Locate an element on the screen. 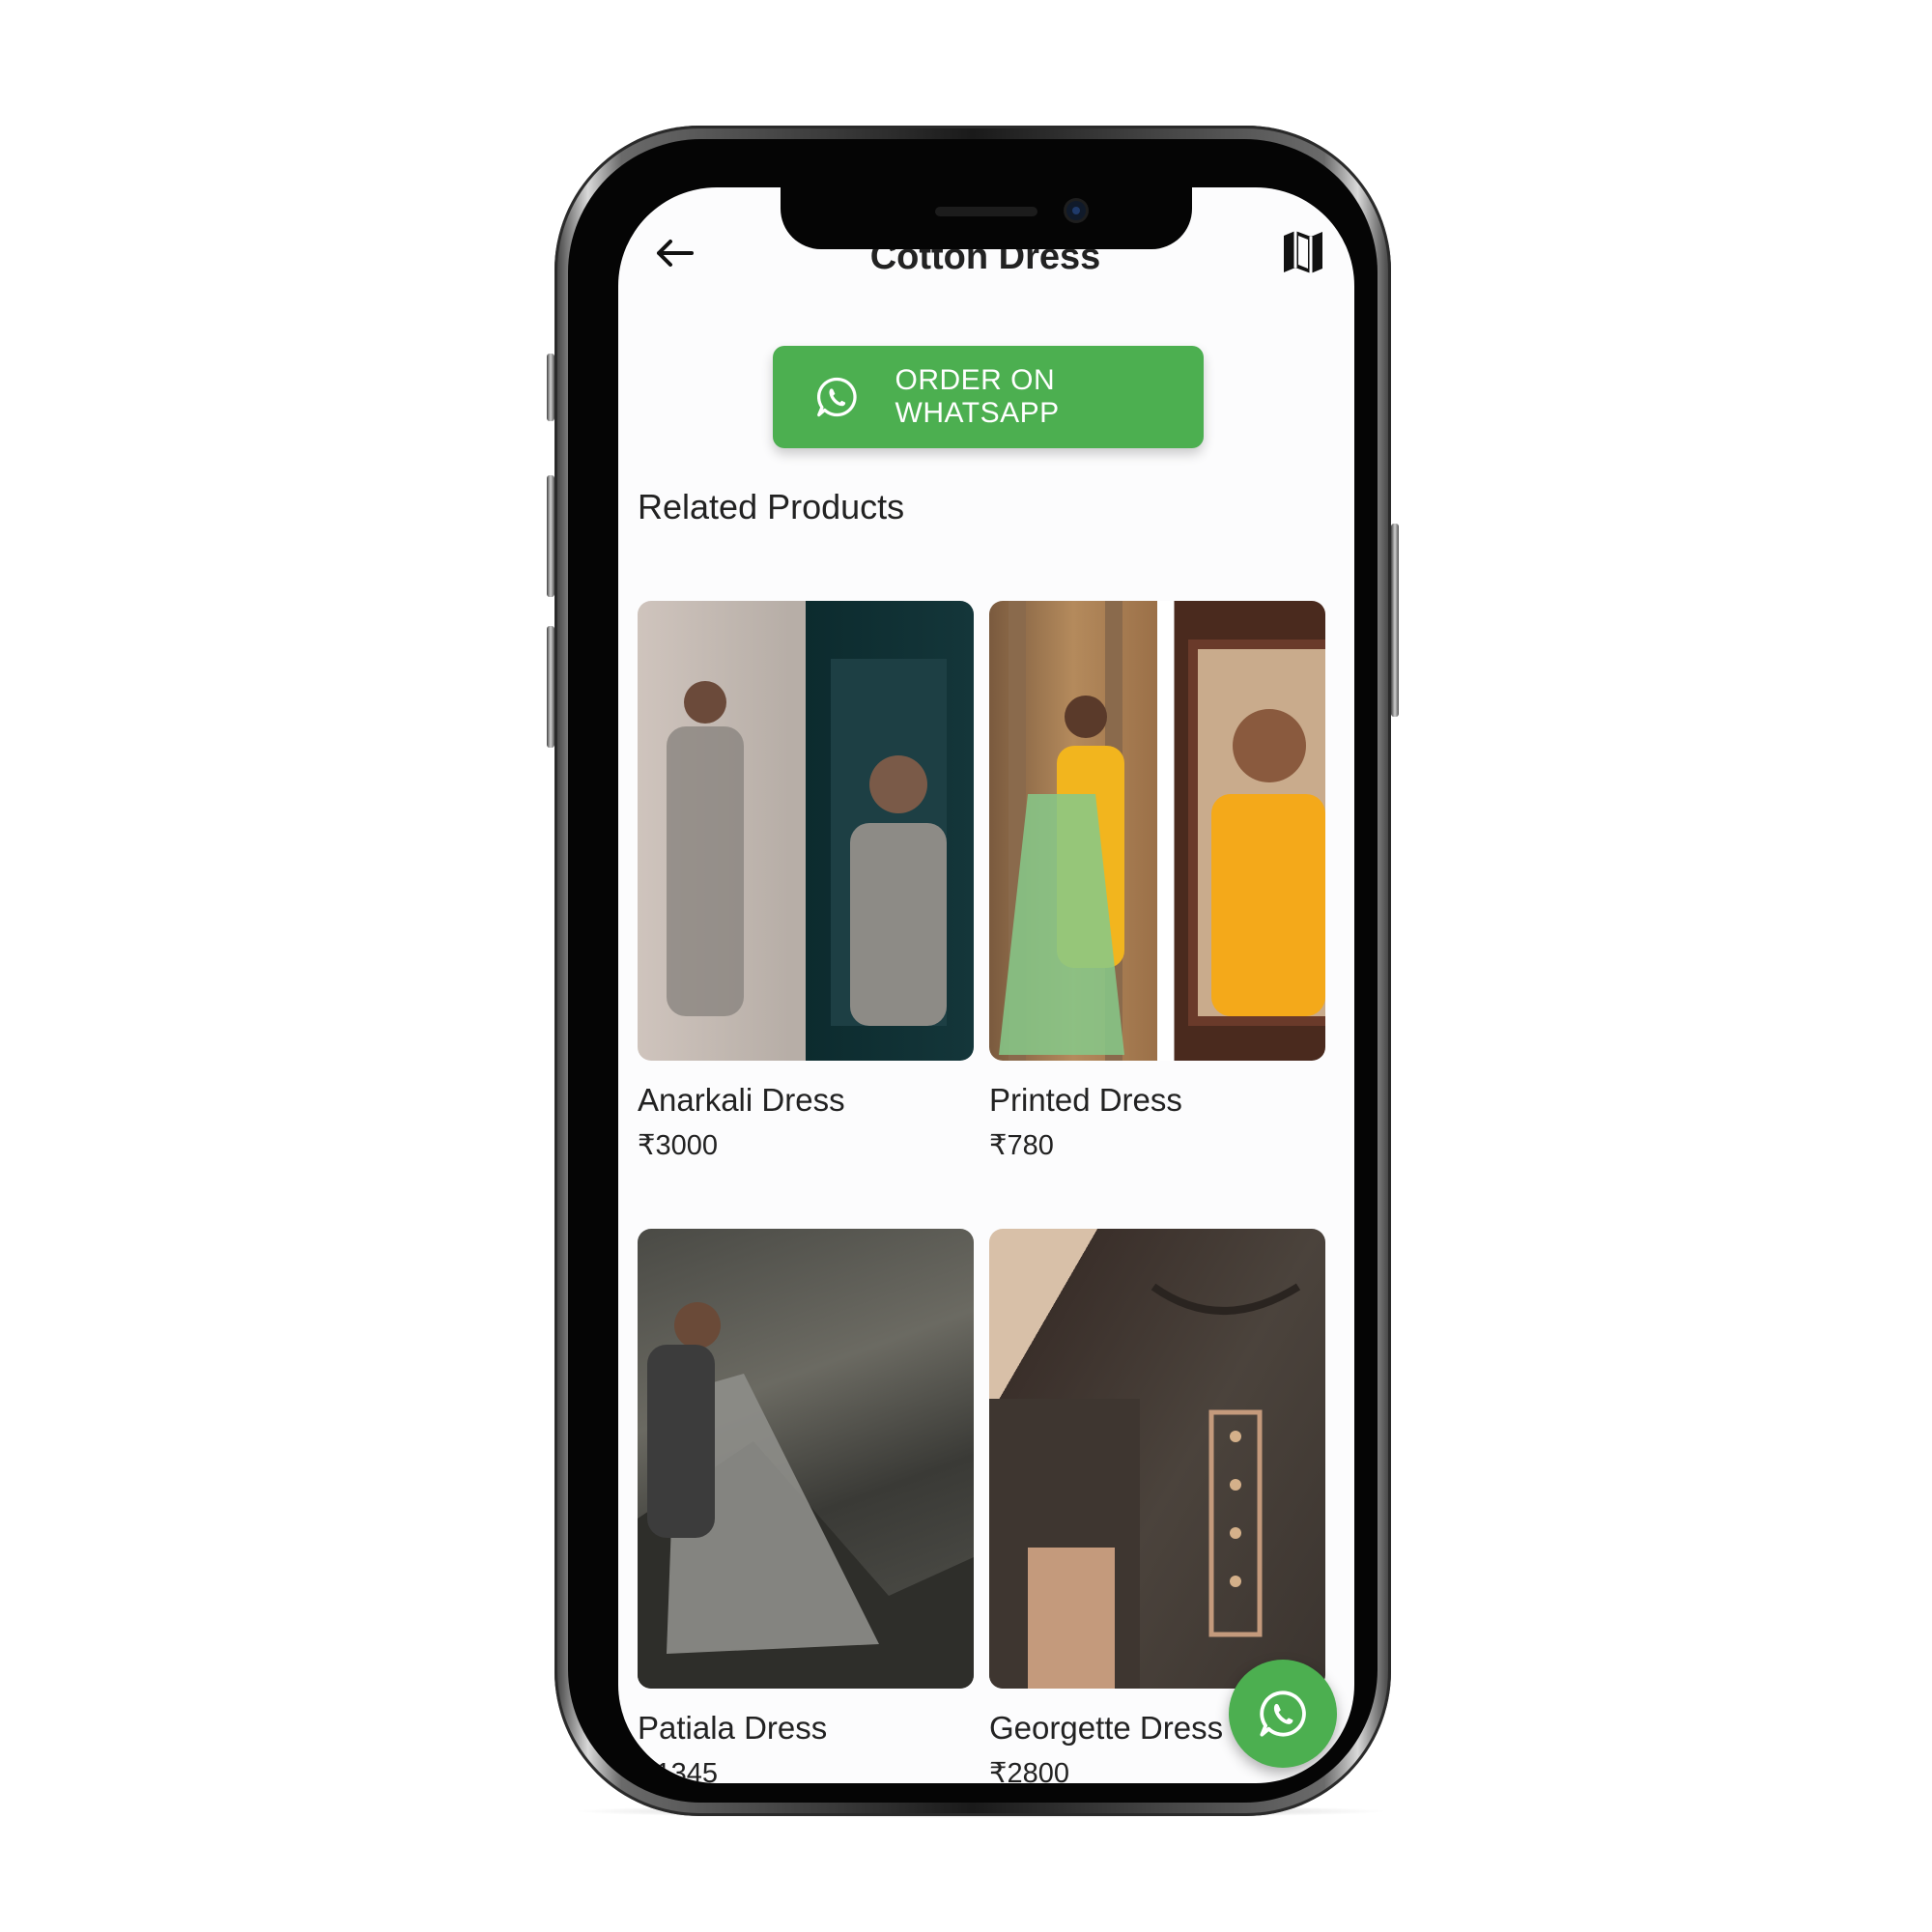 The image size is (1932, 1932). product-price: ₹1345 is located at coordinates (678, 1770).